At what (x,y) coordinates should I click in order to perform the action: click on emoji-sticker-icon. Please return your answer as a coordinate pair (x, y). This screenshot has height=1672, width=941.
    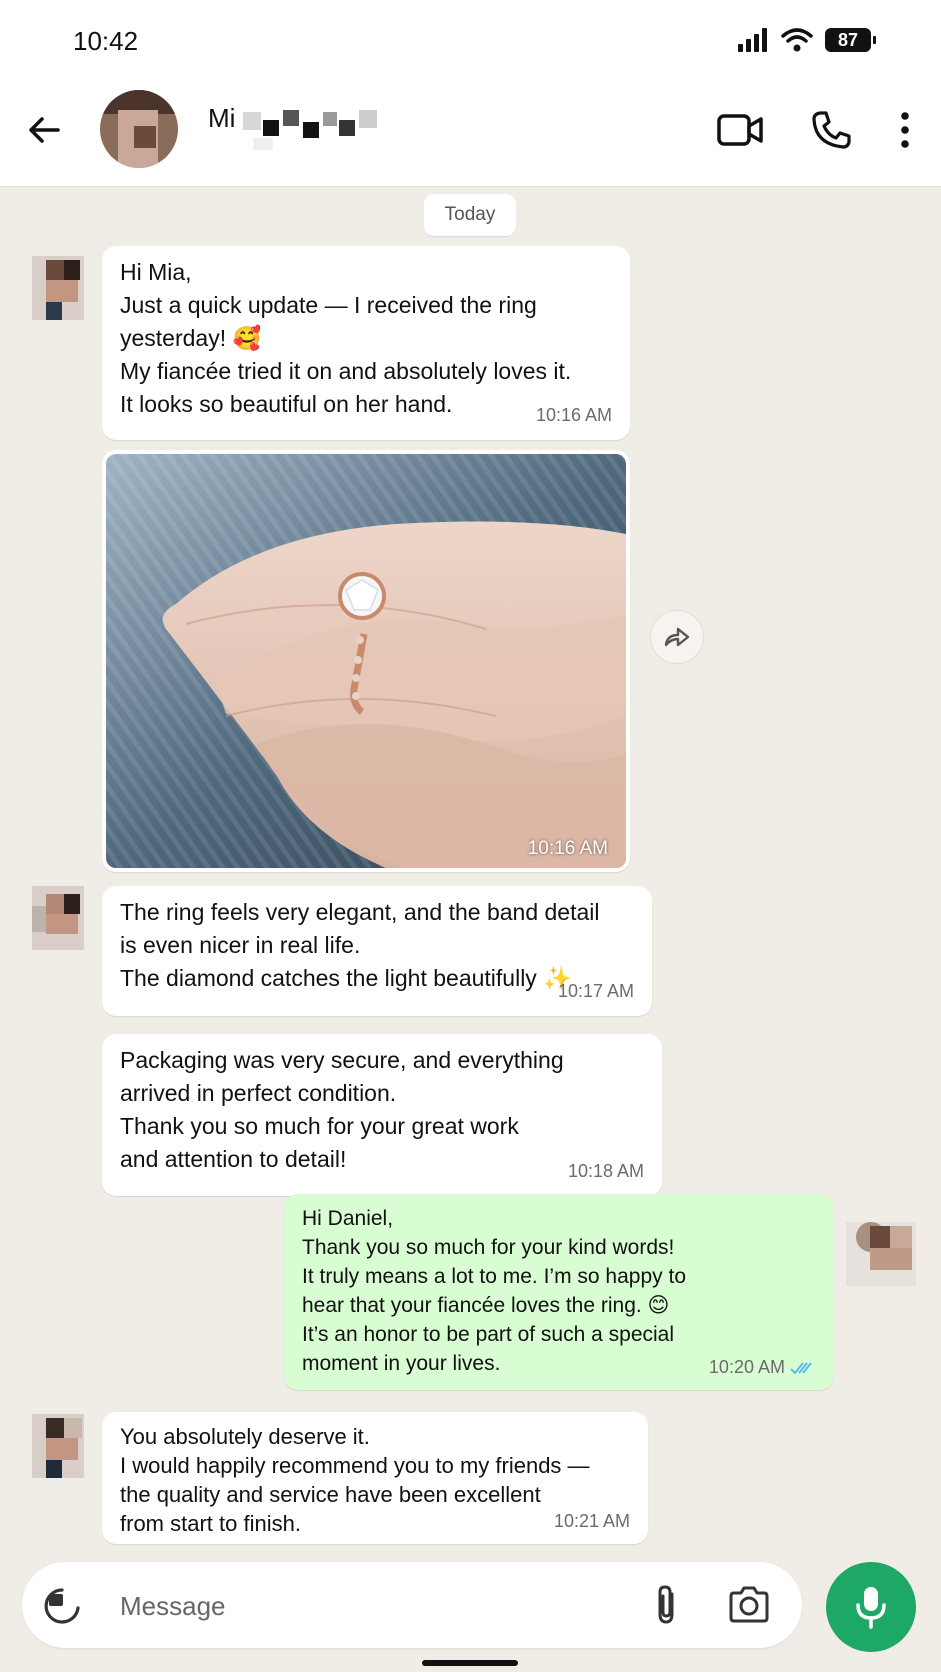
    Looking at the image, I should click on (63, 1605).